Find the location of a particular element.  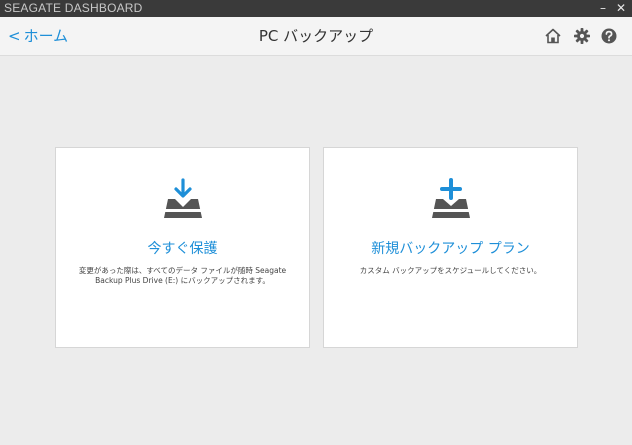

minimize-button: – is located at coordinates (603, 8).